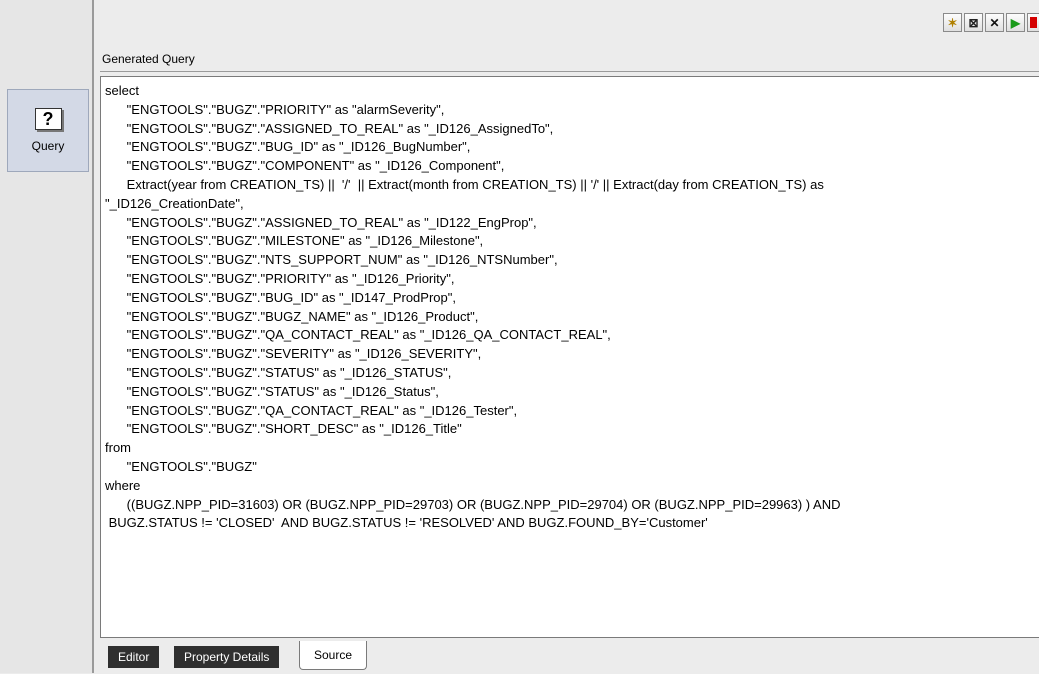 Image resolution: width=1039 pixels, height=674 pixels. Describe the element at coordinates (569, 71) in the screenshot. I see `divider` at that location.